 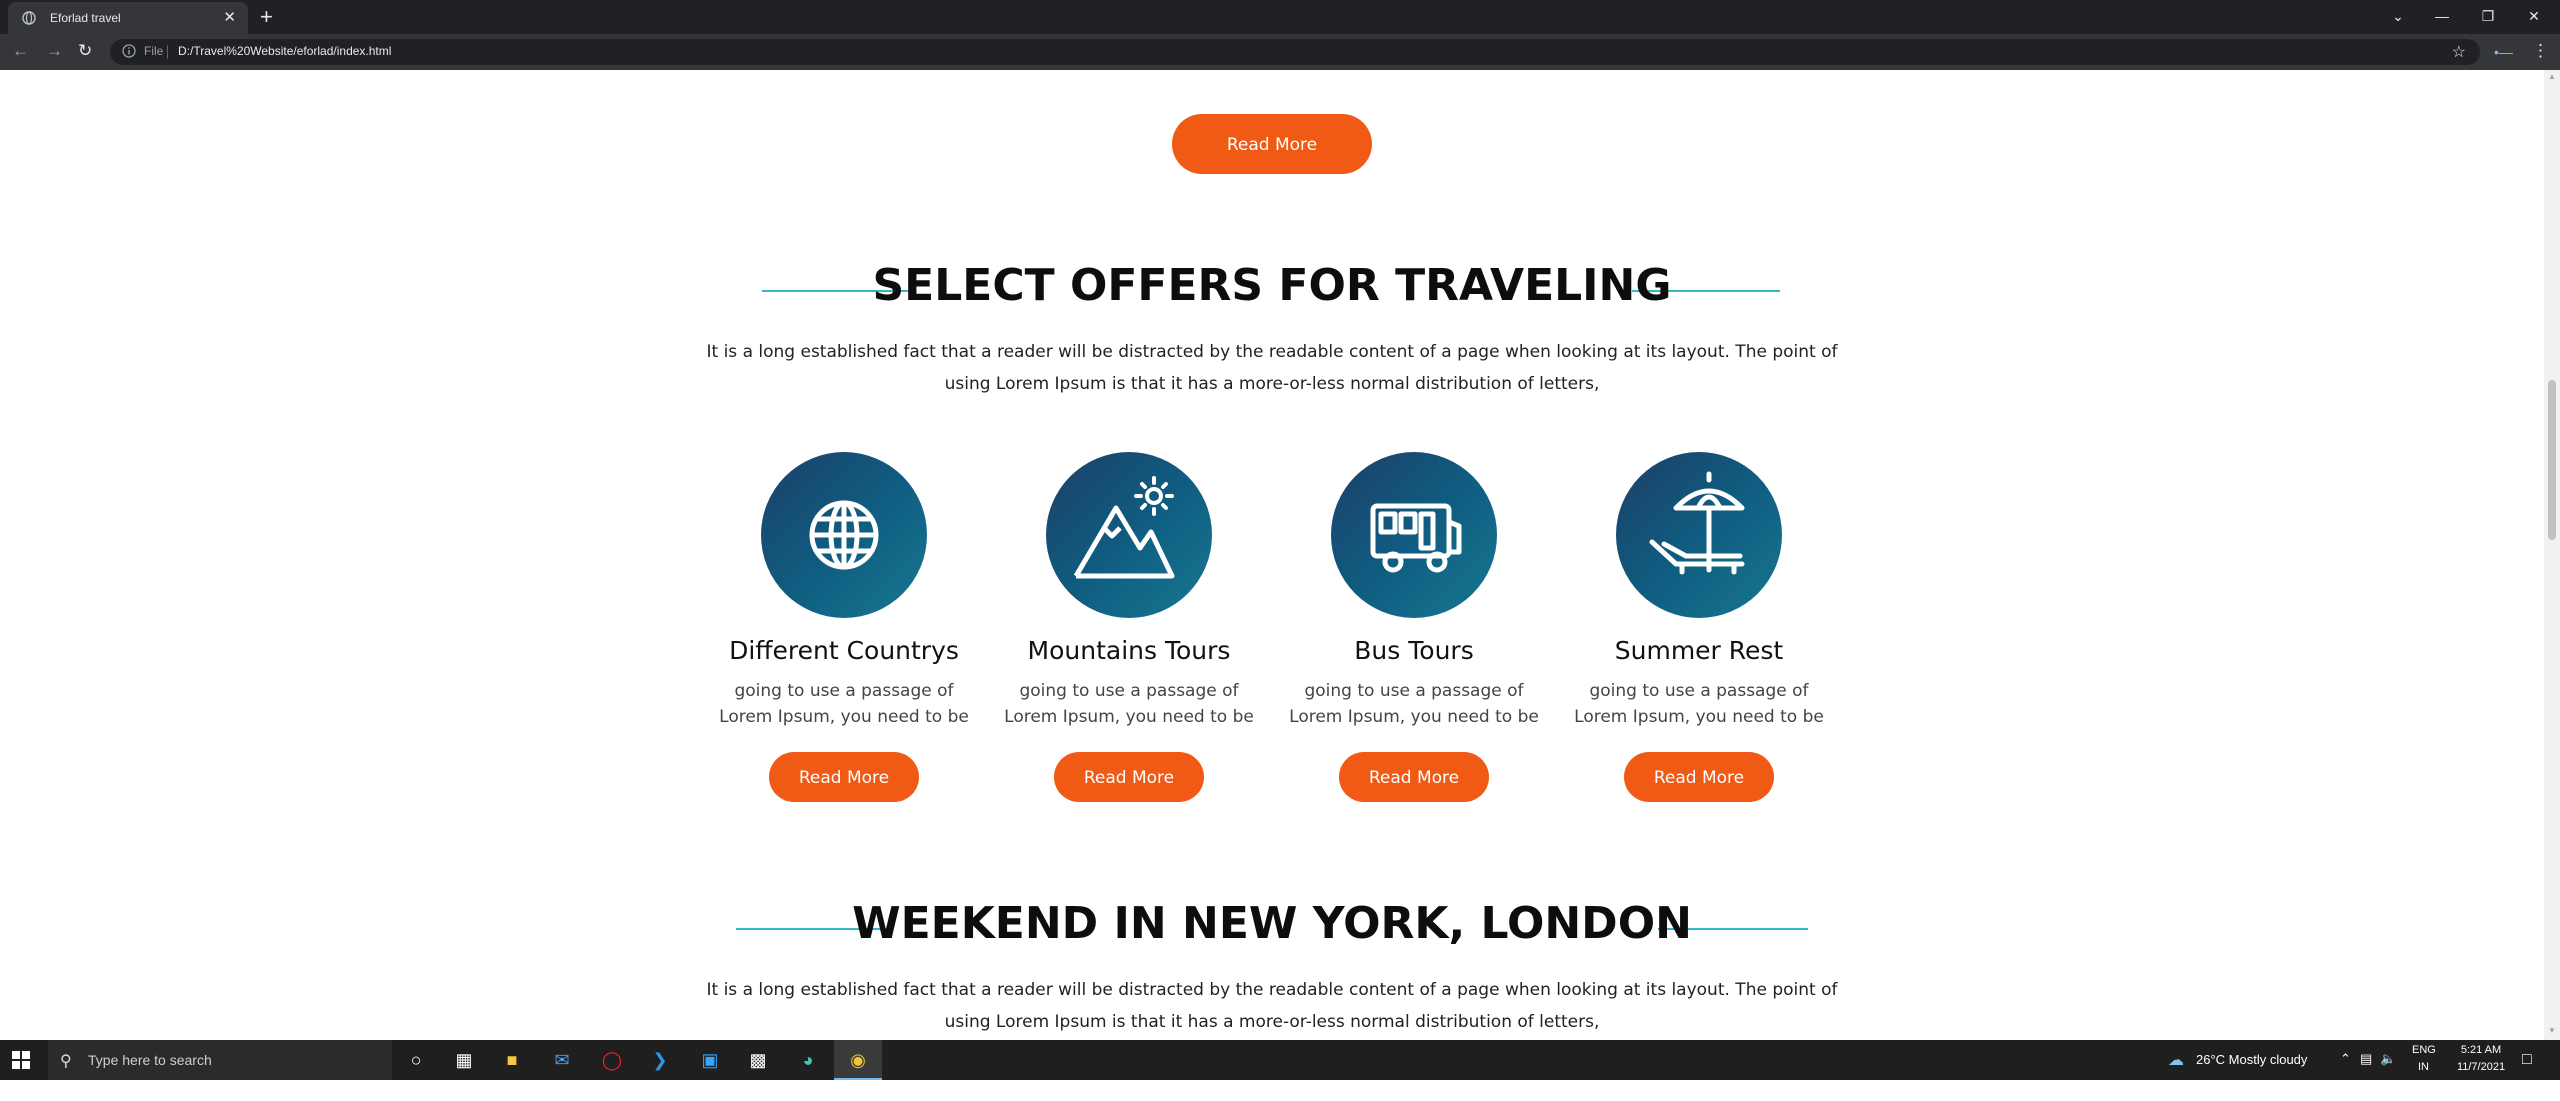 What do you see at coordinates (562, 1060) in the screenshot?
I see `mail-icon: ✉` at bounding box center [562, 1060].